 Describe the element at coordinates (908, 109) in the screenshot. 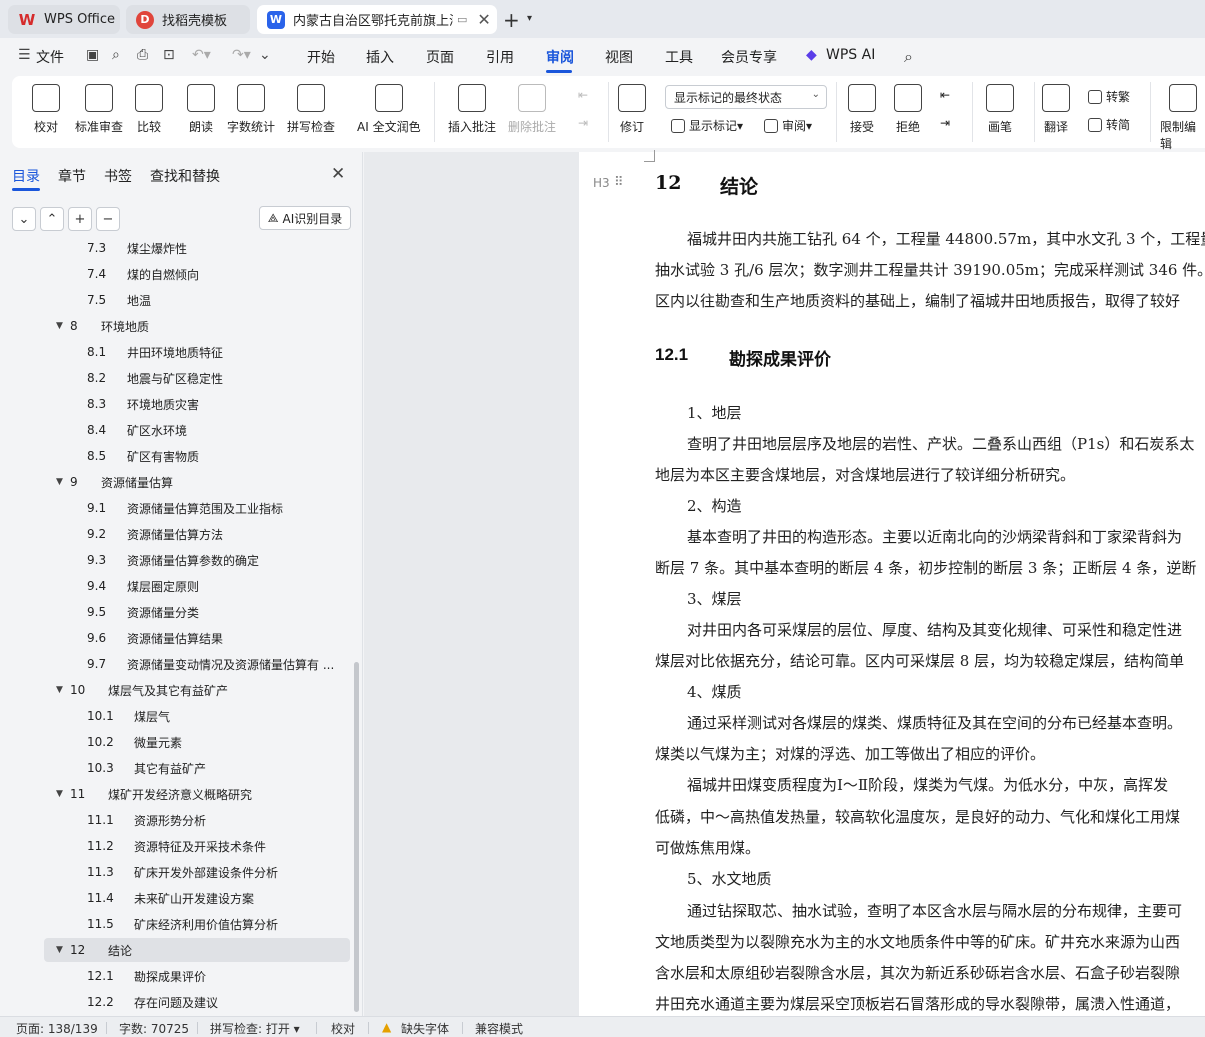

I see `reject-button: 拒绝` at that location.